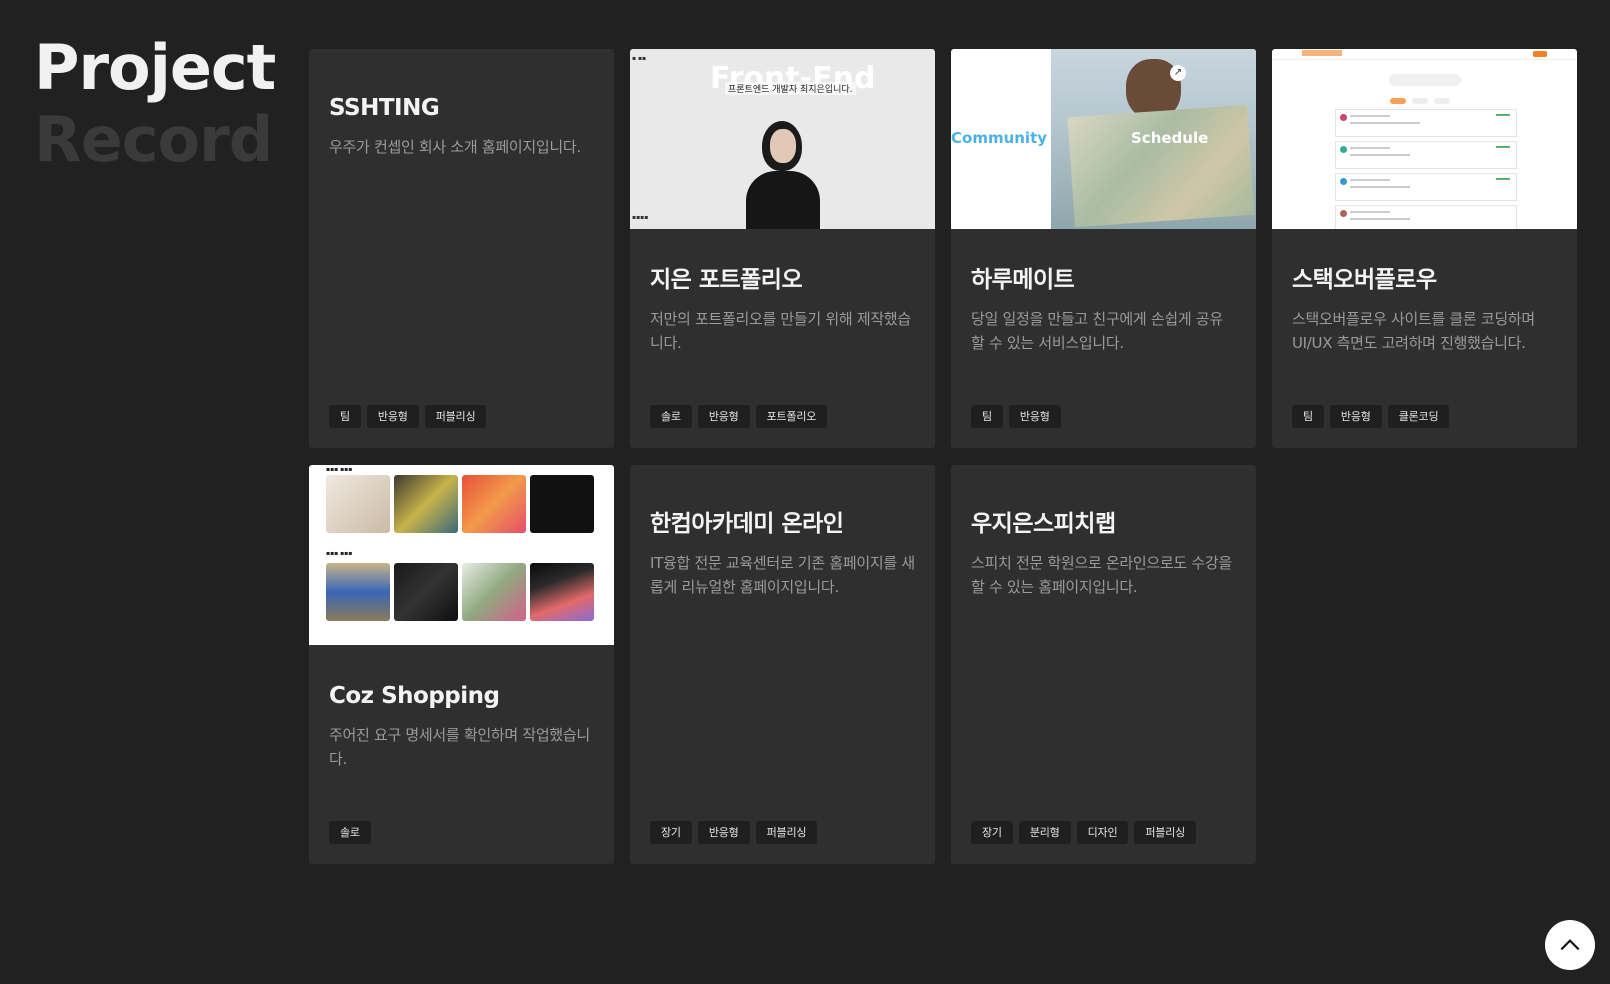 The height and width of the screenshot is (984, 1610). I want to click on tag: 디자인, so click(1102, 832).